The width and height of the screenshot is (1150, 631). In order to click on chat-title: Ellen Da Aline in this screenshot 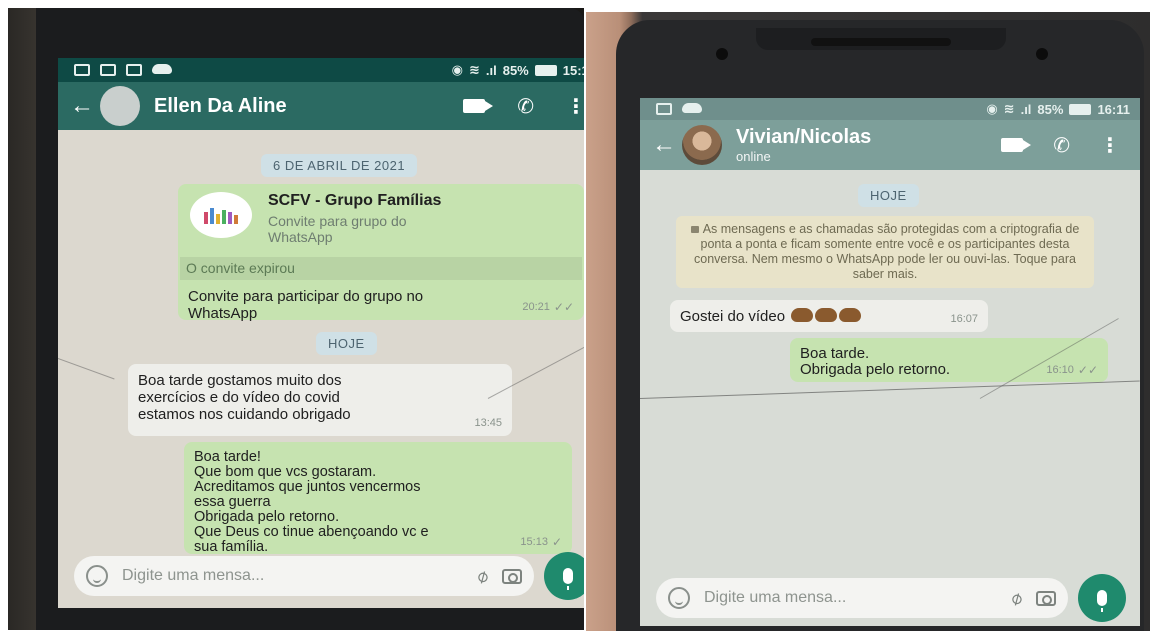, I will do `click(220, 106)`.